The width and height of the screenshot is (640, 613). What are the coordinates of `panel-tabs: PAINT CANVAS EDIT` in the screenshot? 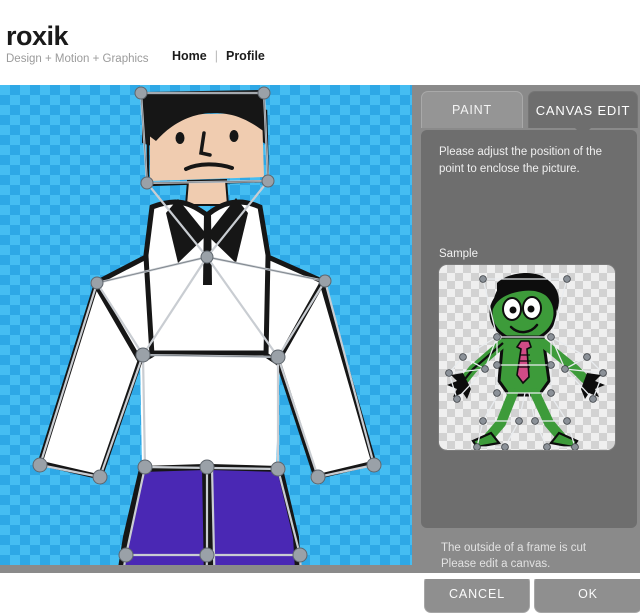 It's located at (529, 112).